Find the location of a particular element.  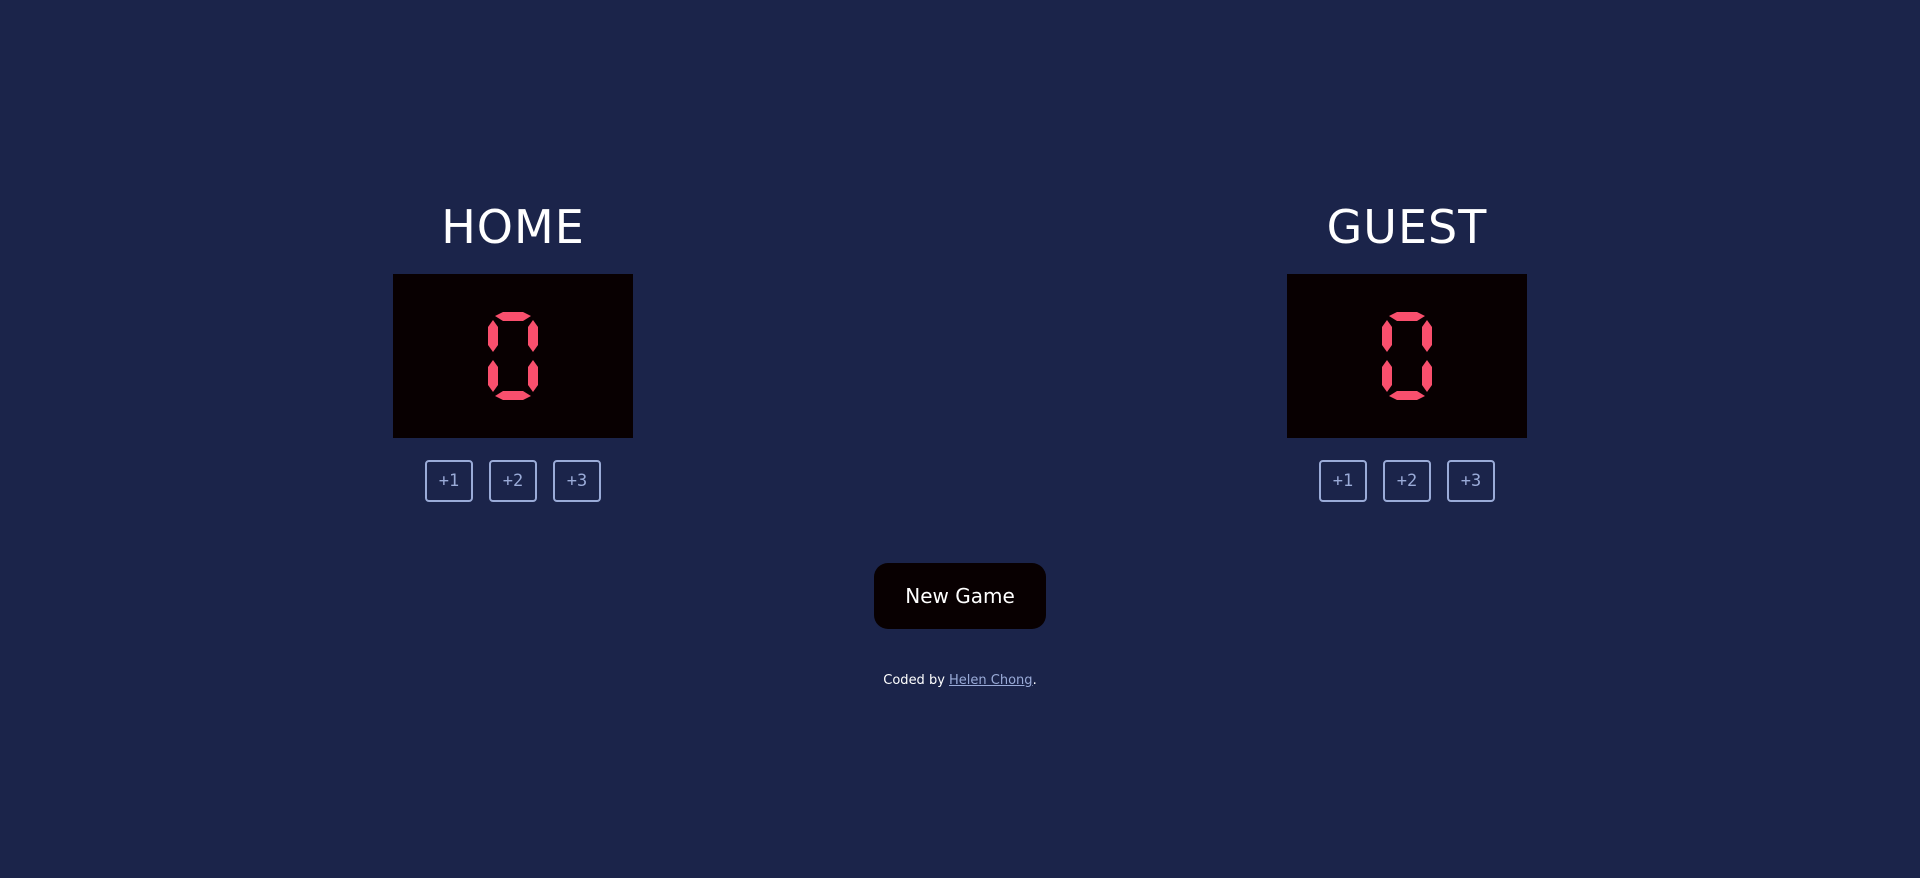

guest-title: GUEST is located at coordinates (1407, 227).